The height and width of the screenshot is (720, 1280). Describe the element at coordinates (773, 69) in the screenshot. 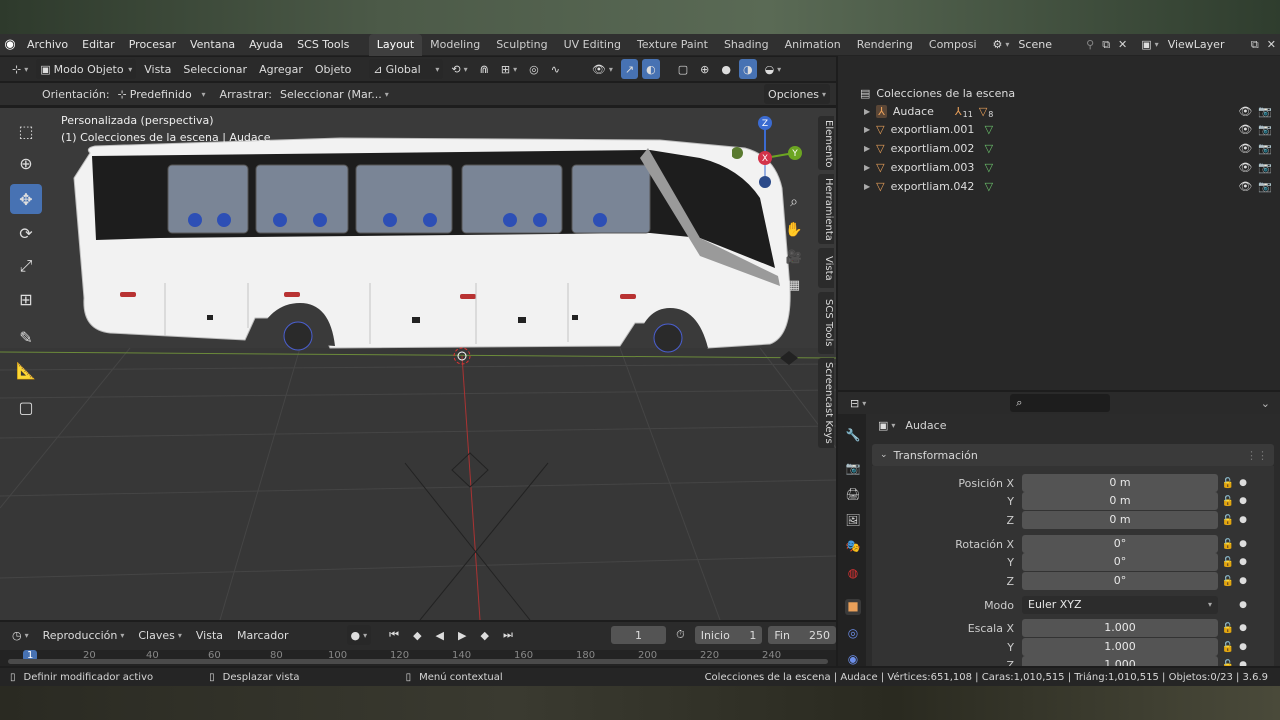

I see `rendered-shading-icon: ◒ ▾` at that location.